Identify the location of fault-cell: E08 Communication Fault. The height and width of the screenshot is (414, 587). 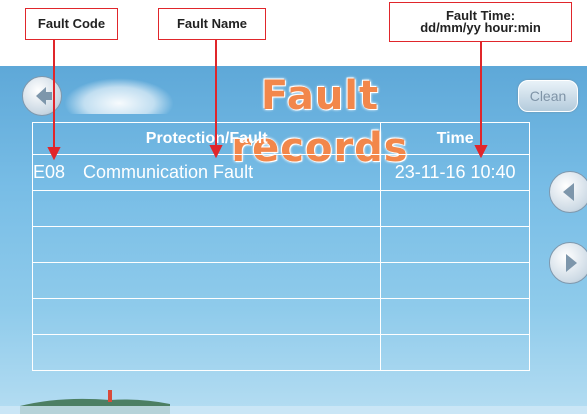
(206, 172).